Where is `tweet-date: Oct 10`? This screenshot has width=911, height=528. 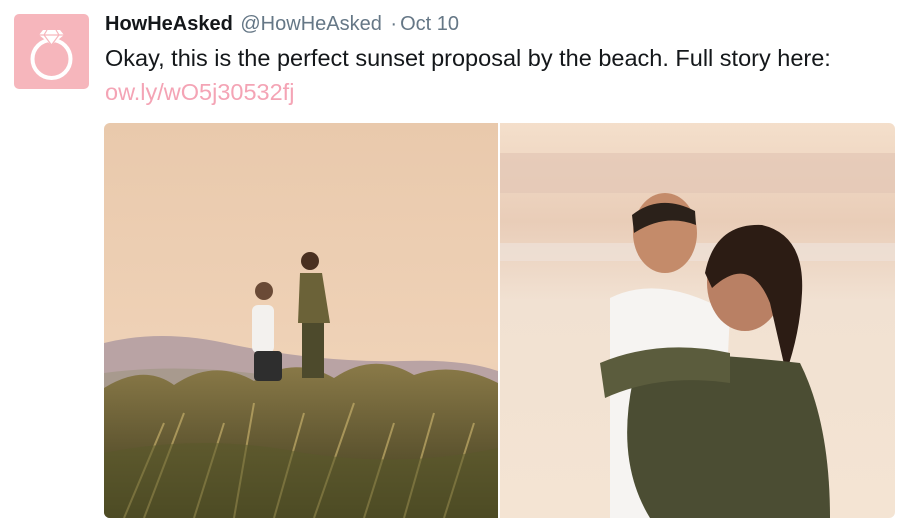 tweet-date: Oct 10 is located at coordinates (429, 24).